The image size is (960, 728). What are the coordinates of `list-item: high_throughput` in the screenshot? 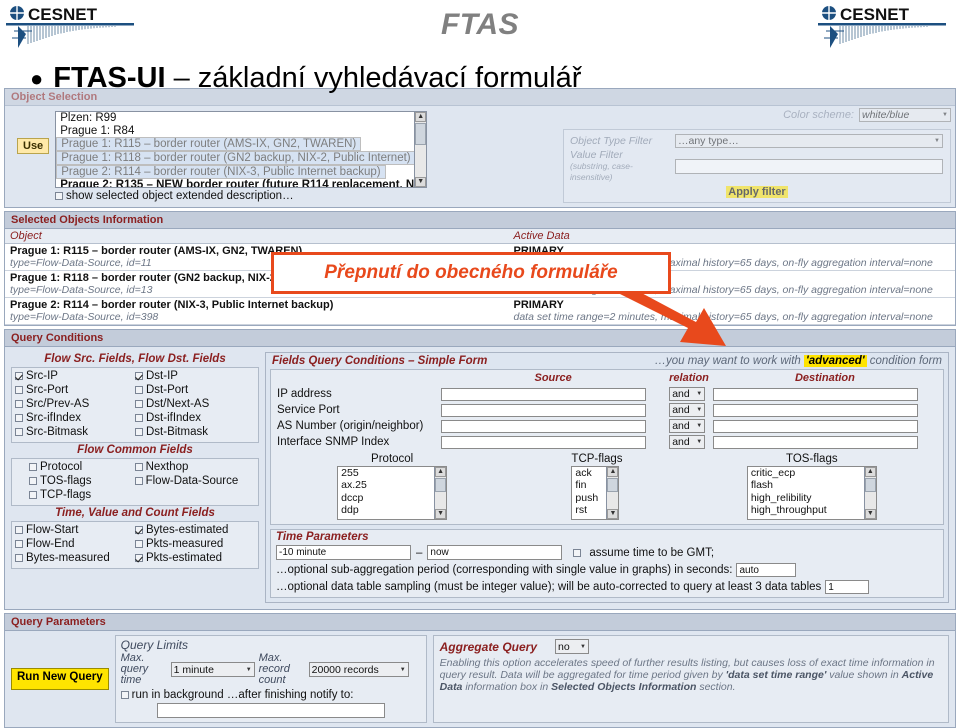 It's located at (812, 510).